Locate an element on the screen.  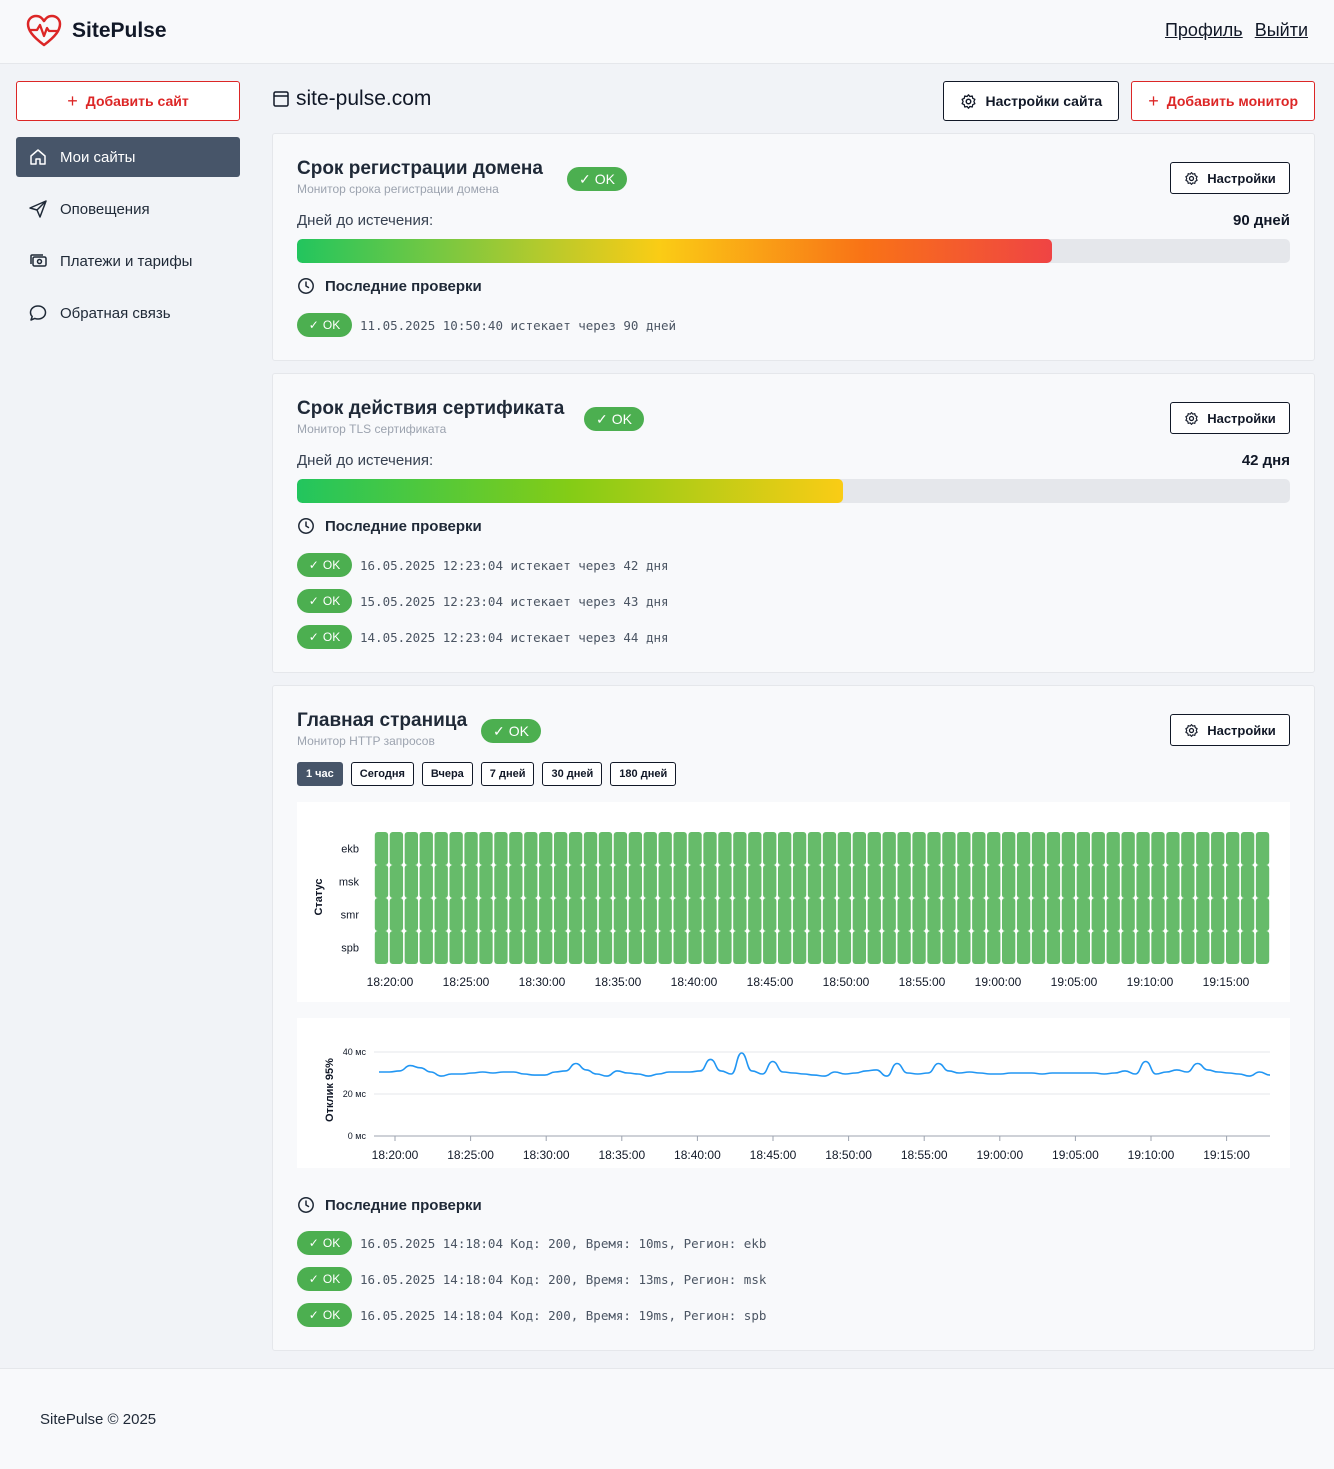
range-1h-button: 1 час is located at coordinates (320, 774).